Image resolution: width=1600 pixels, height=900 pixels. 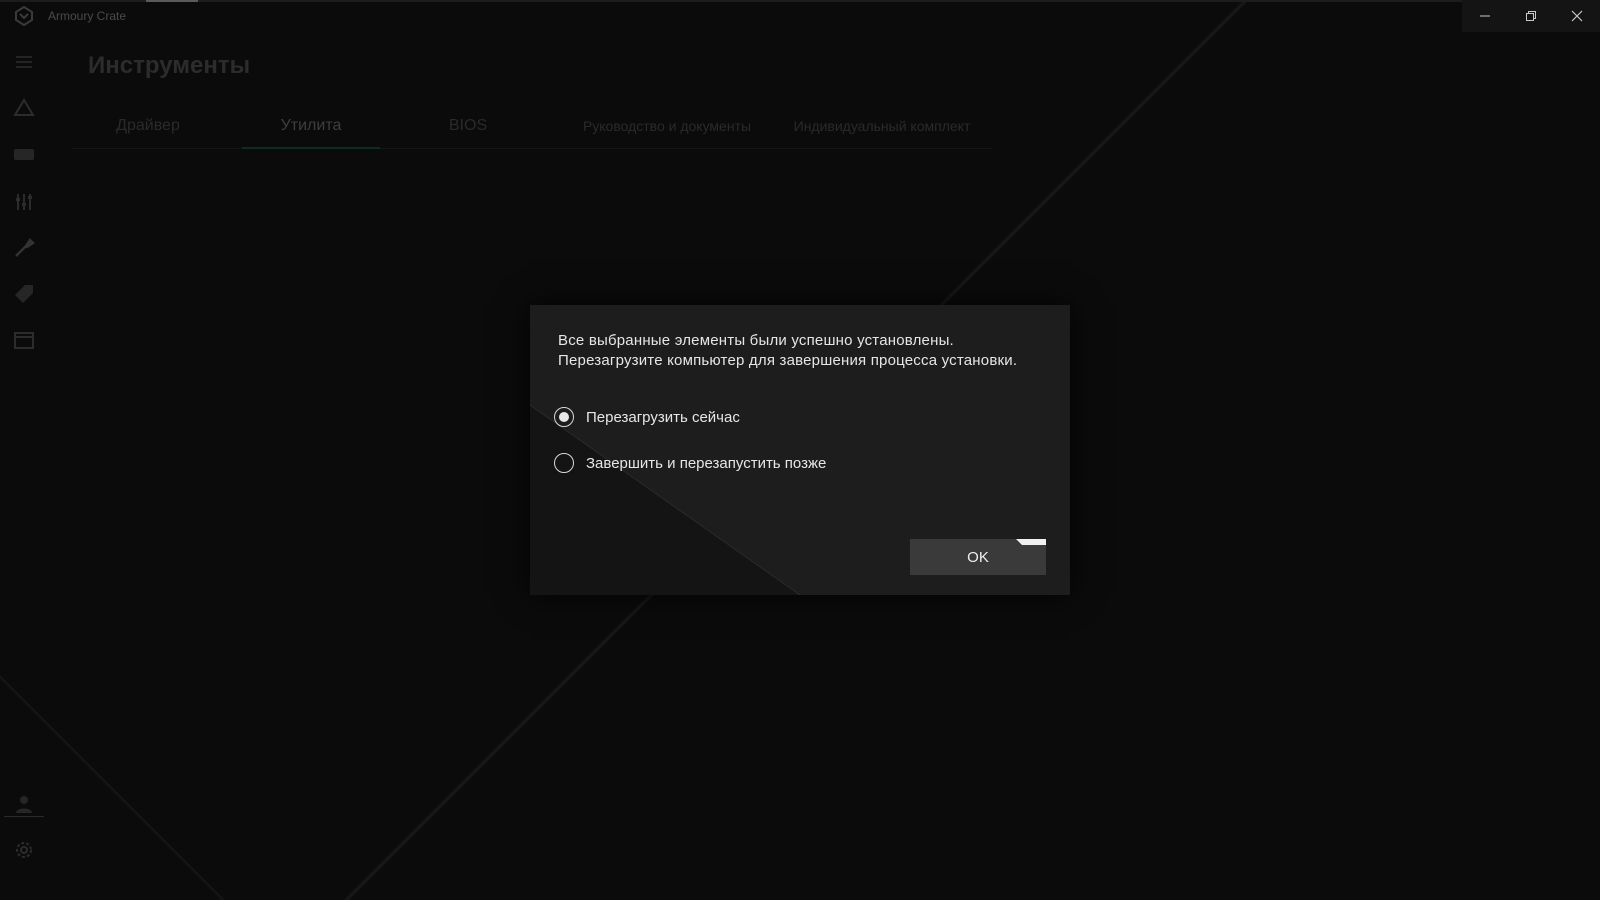 I want to click on restore-icon, so click(x=1531, y=16).